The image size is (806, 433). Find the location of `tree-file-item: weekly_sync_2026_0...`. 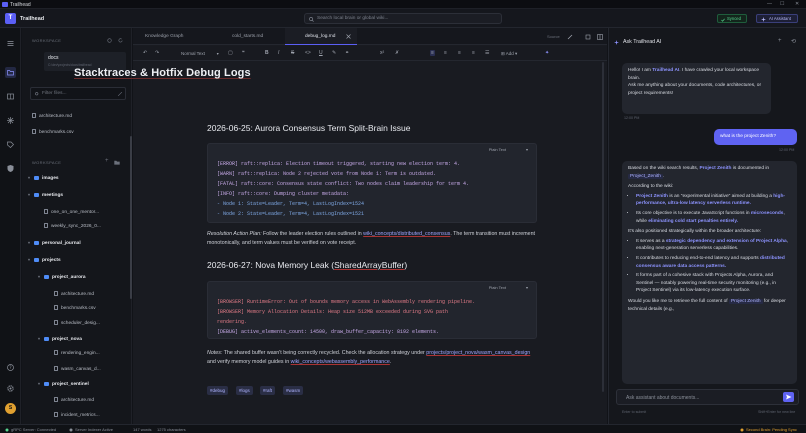

tree-file-item: weekly_sync_2026_0... is located at coordinates (69, 227).